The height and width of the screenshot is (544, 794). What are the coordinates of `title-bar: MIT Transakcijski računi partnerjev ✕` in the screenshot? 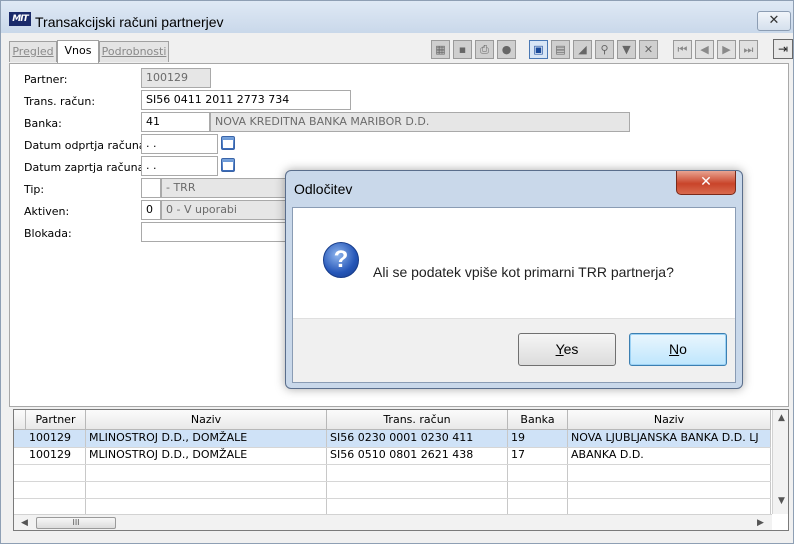 It's located at (397, 17).